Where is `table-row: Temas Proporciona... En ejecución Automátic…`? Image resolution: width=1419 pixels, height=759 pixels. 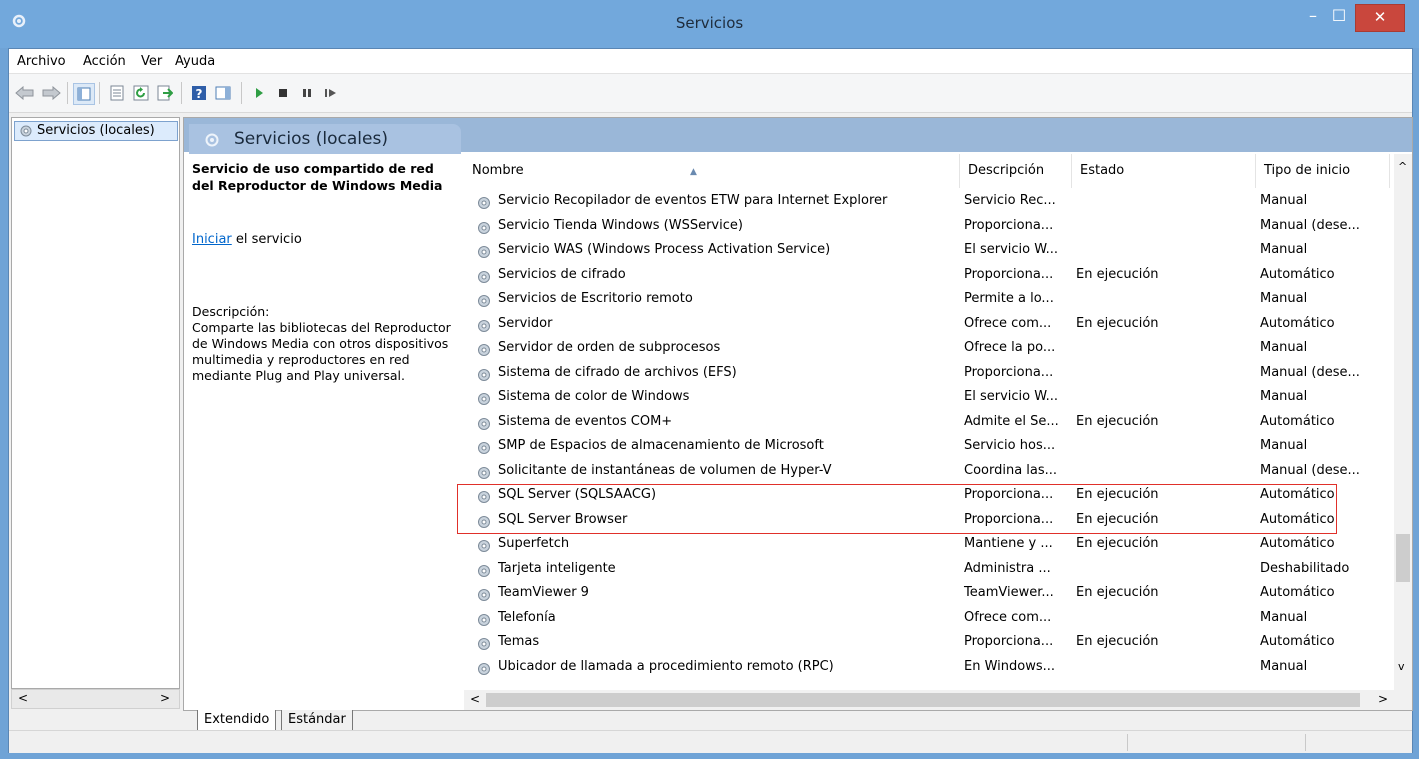 table-row: Temas Proporciona... En ejecución Automátic… is located at coordinates (927, 643).